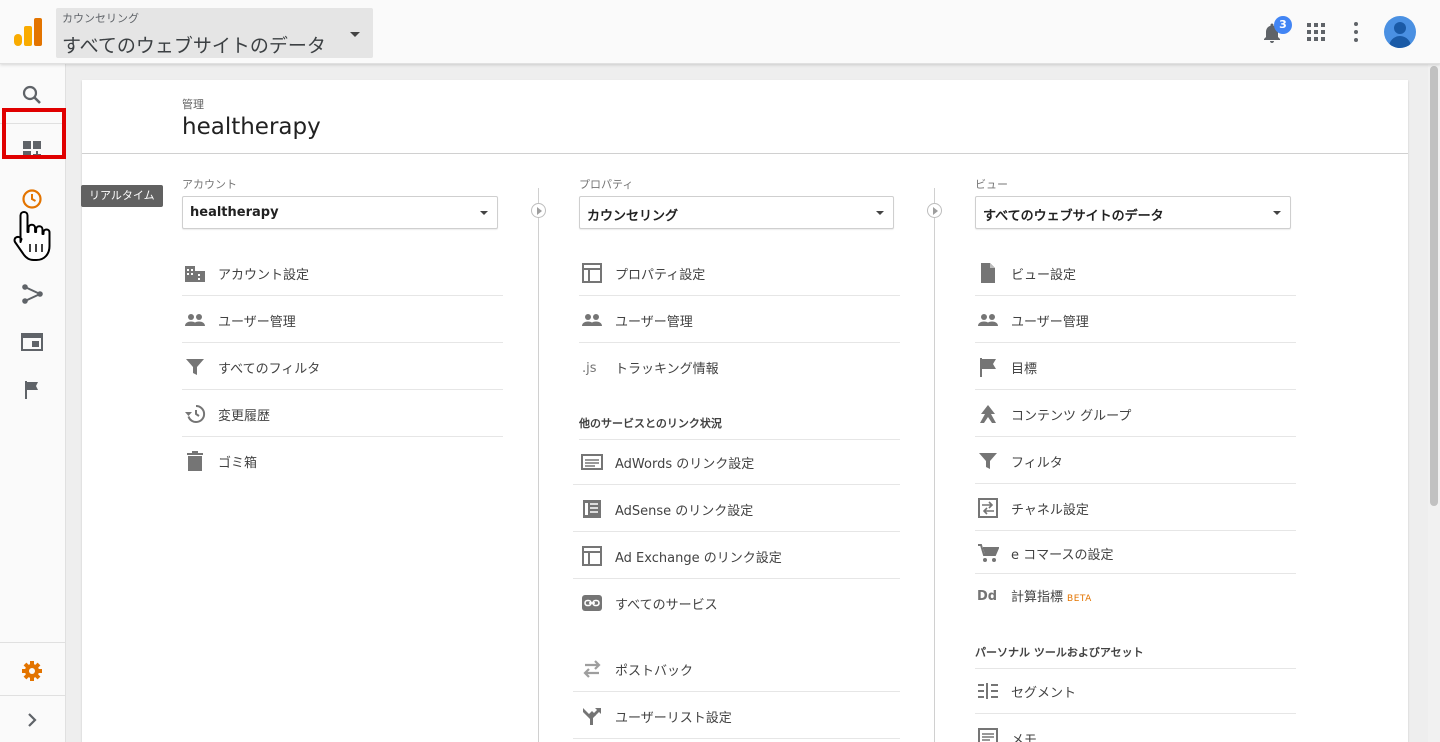  I want to click on account-dropdown-value: healtherapy, so click(234, 212).